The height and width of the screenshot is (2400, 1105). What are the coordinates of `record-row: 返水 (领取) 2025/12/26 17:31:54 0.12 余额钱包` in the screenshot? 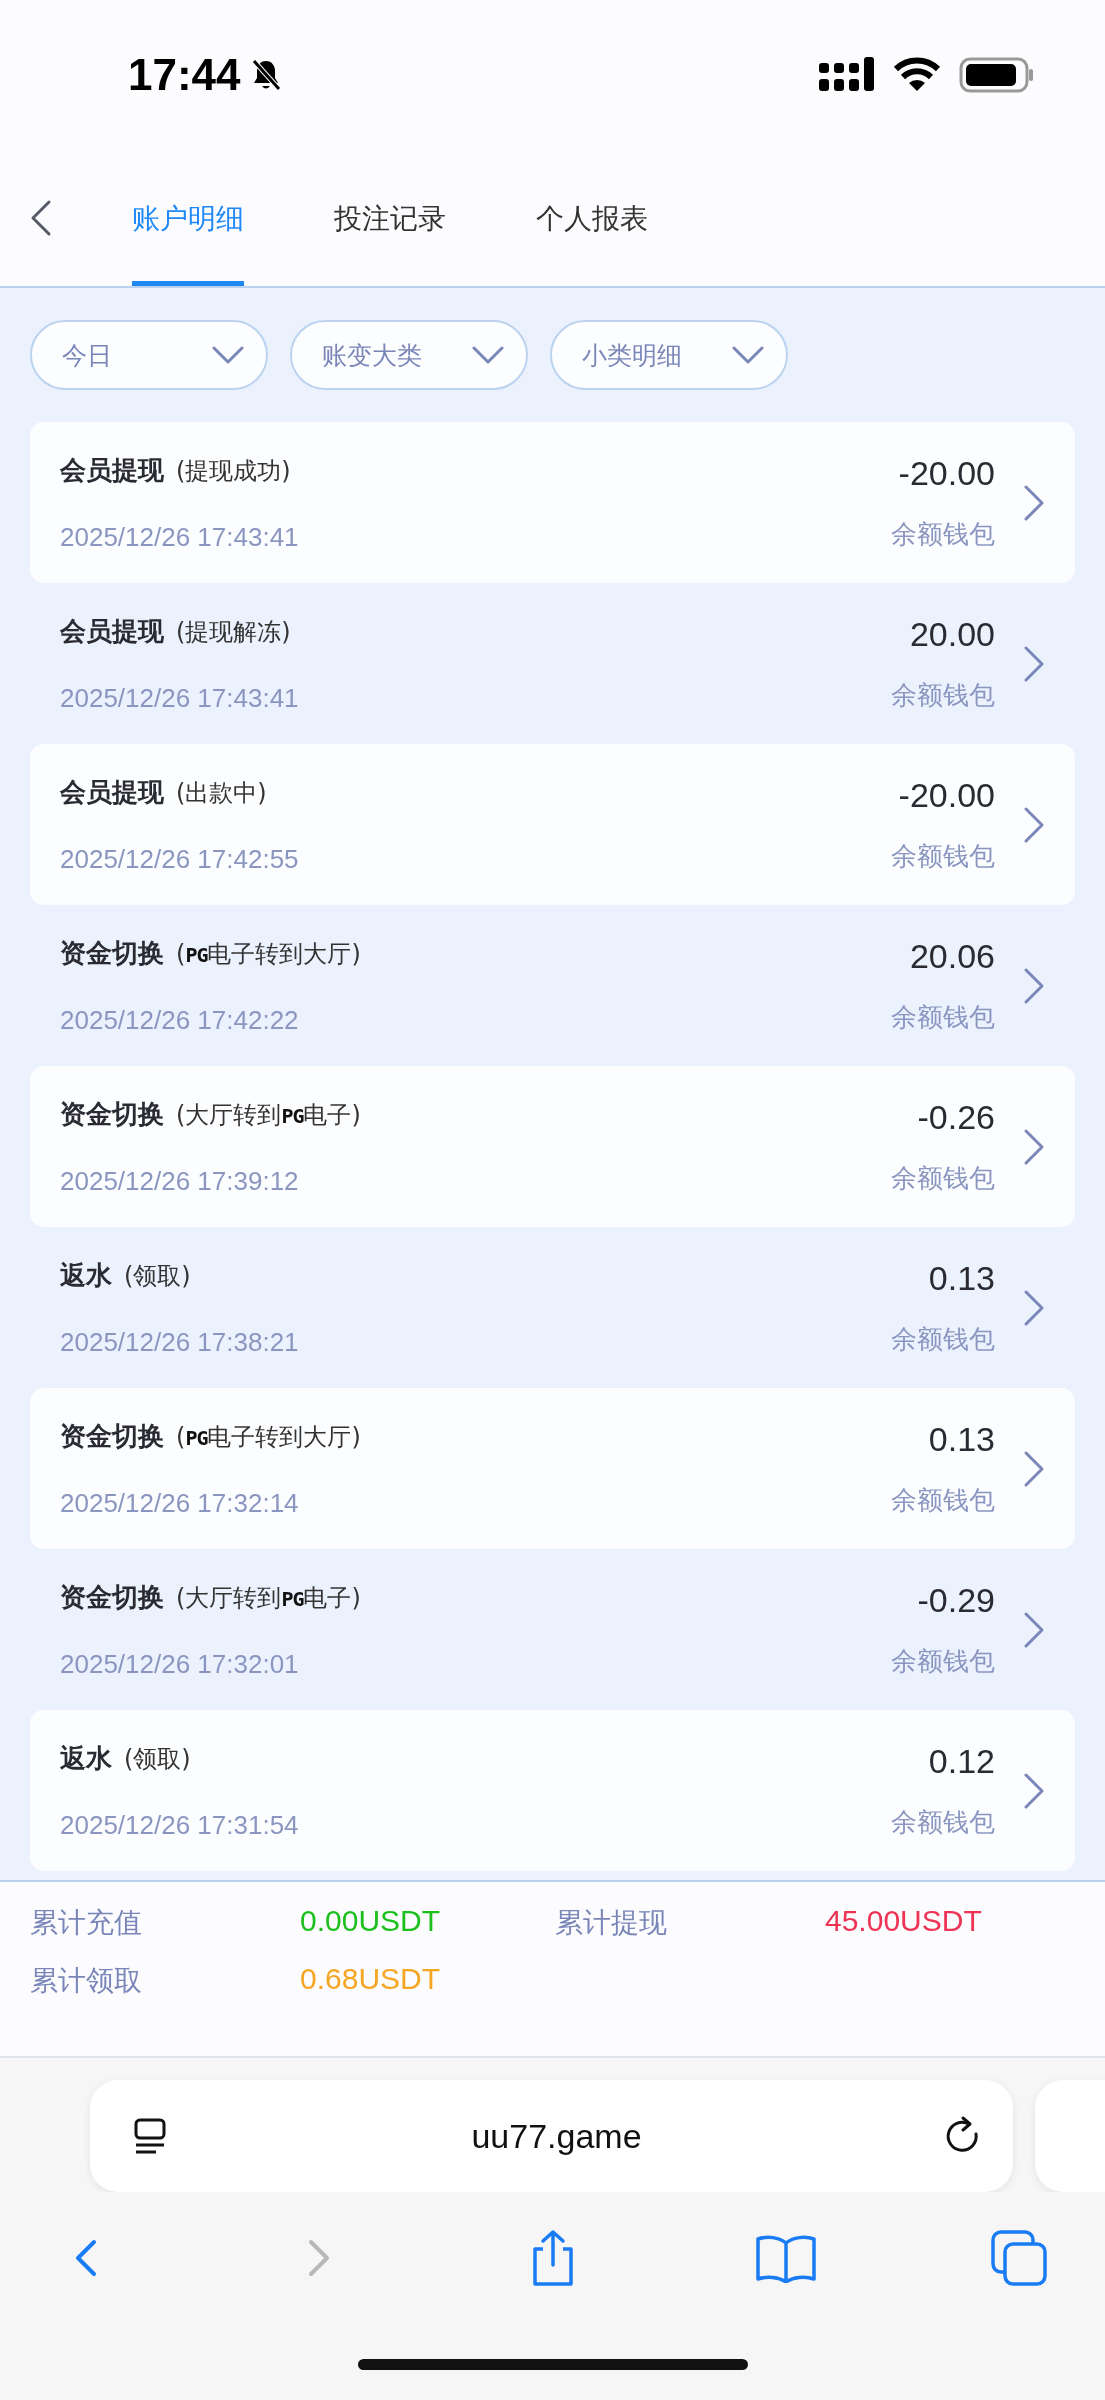 It's located at (552, 1790).